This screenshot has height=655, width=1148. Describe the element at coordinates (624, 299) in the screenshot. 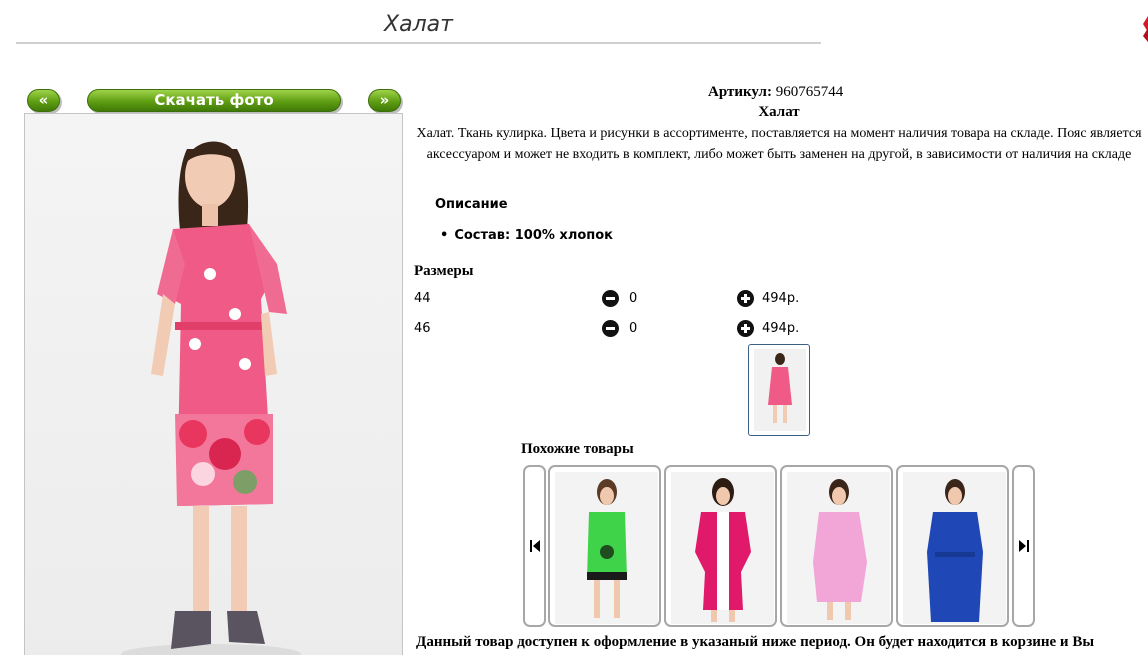

I see `size-row: 44 0 494р.` at that location.